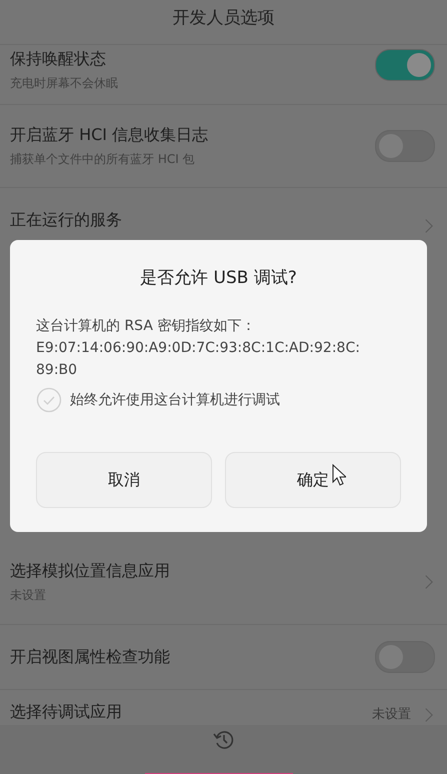 The height and width of the screenshot is (774, 447). What do you see at coordinates (339, 475) in the screenshot?
I see `mouse-cursor-icon` at bounding box center [339, 475].